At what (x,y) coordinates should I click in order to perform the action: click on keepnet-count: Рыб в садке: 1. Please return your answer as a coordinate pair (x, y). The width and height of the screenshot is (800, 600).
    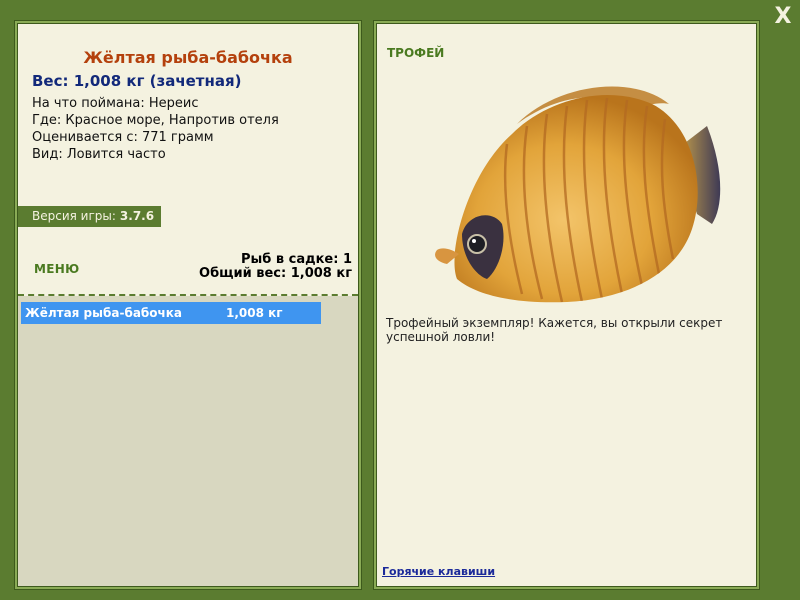
    Looking at the image, I should click on (296, 259).